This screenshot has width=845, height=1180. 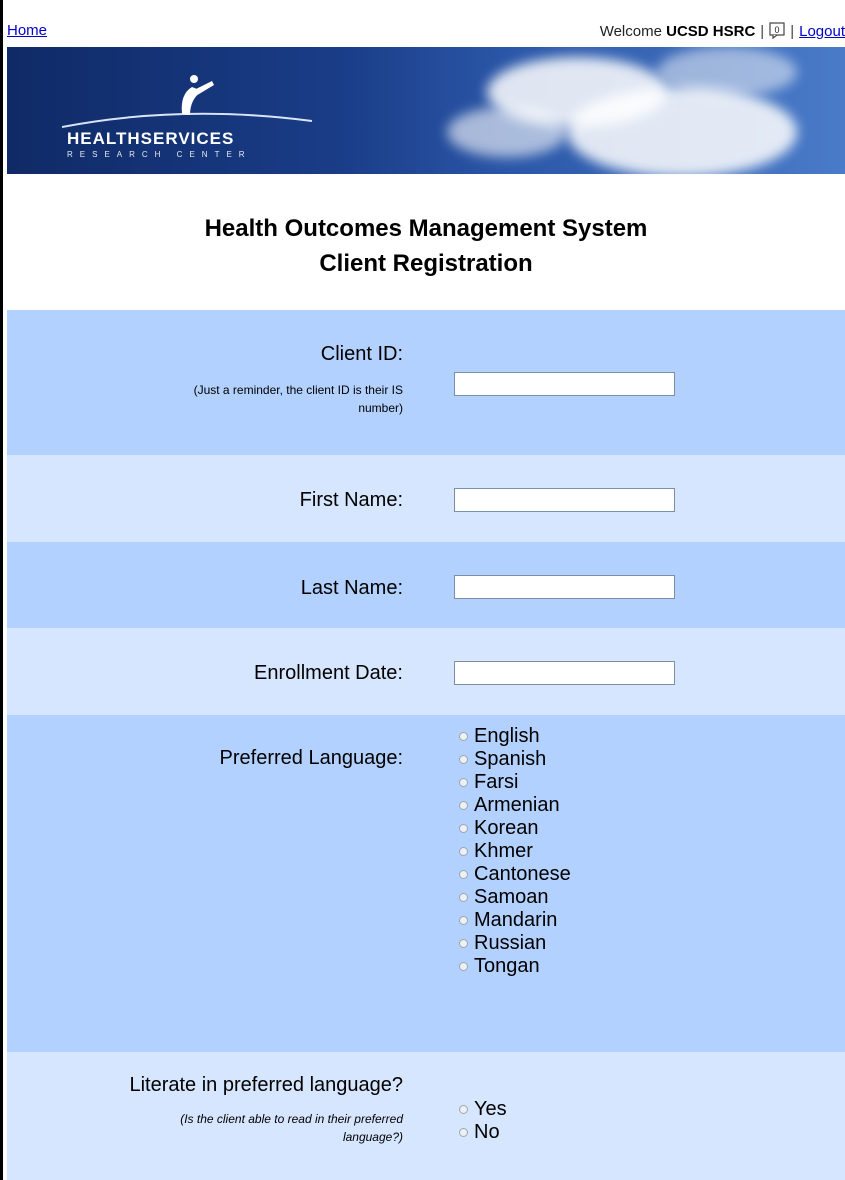 What do you see at coordinates (564, 384) in the screenshot?
I see `client-id-input` at bounding box center [564, 384].